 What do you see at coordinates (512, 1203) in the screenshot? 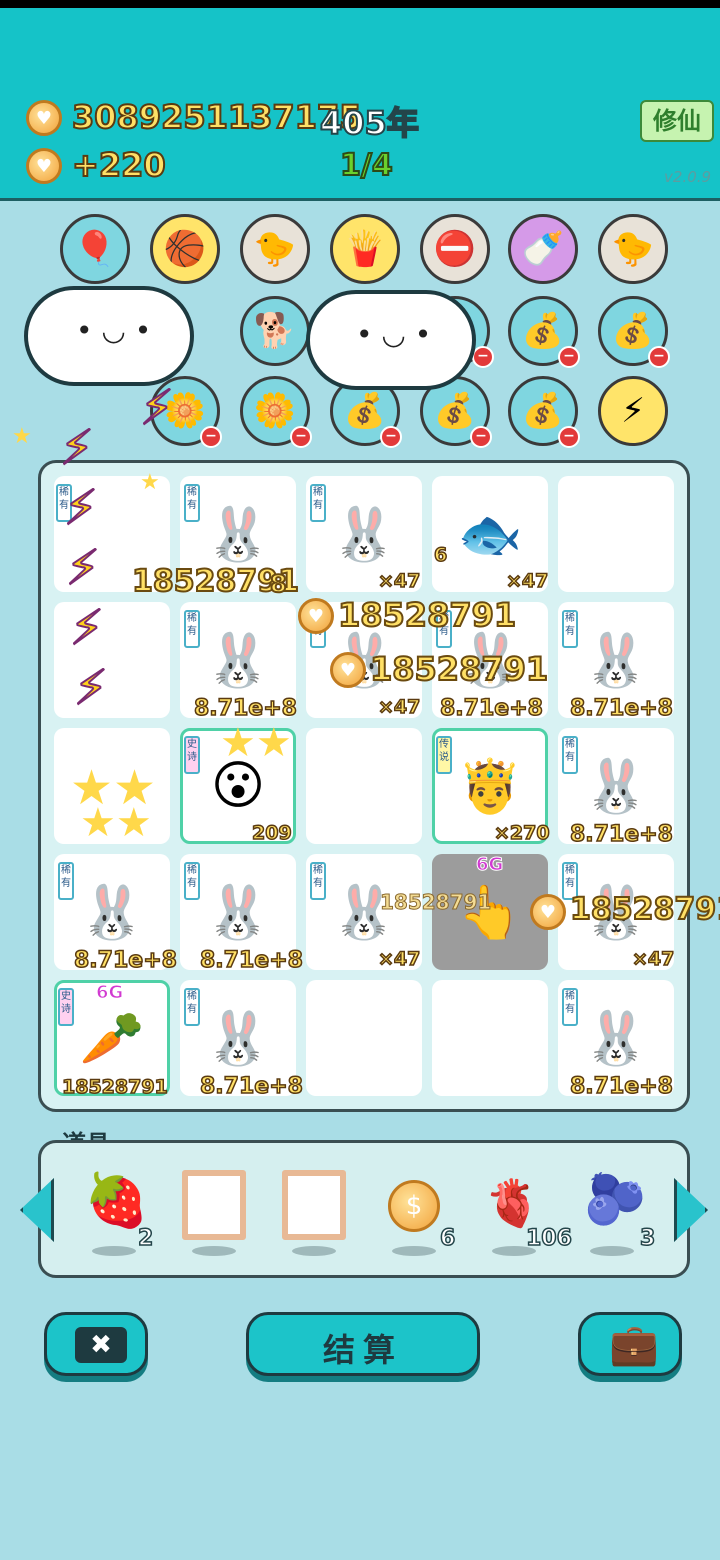
I see `liver-icon: 🫀` at bounding box center [512, 1203].